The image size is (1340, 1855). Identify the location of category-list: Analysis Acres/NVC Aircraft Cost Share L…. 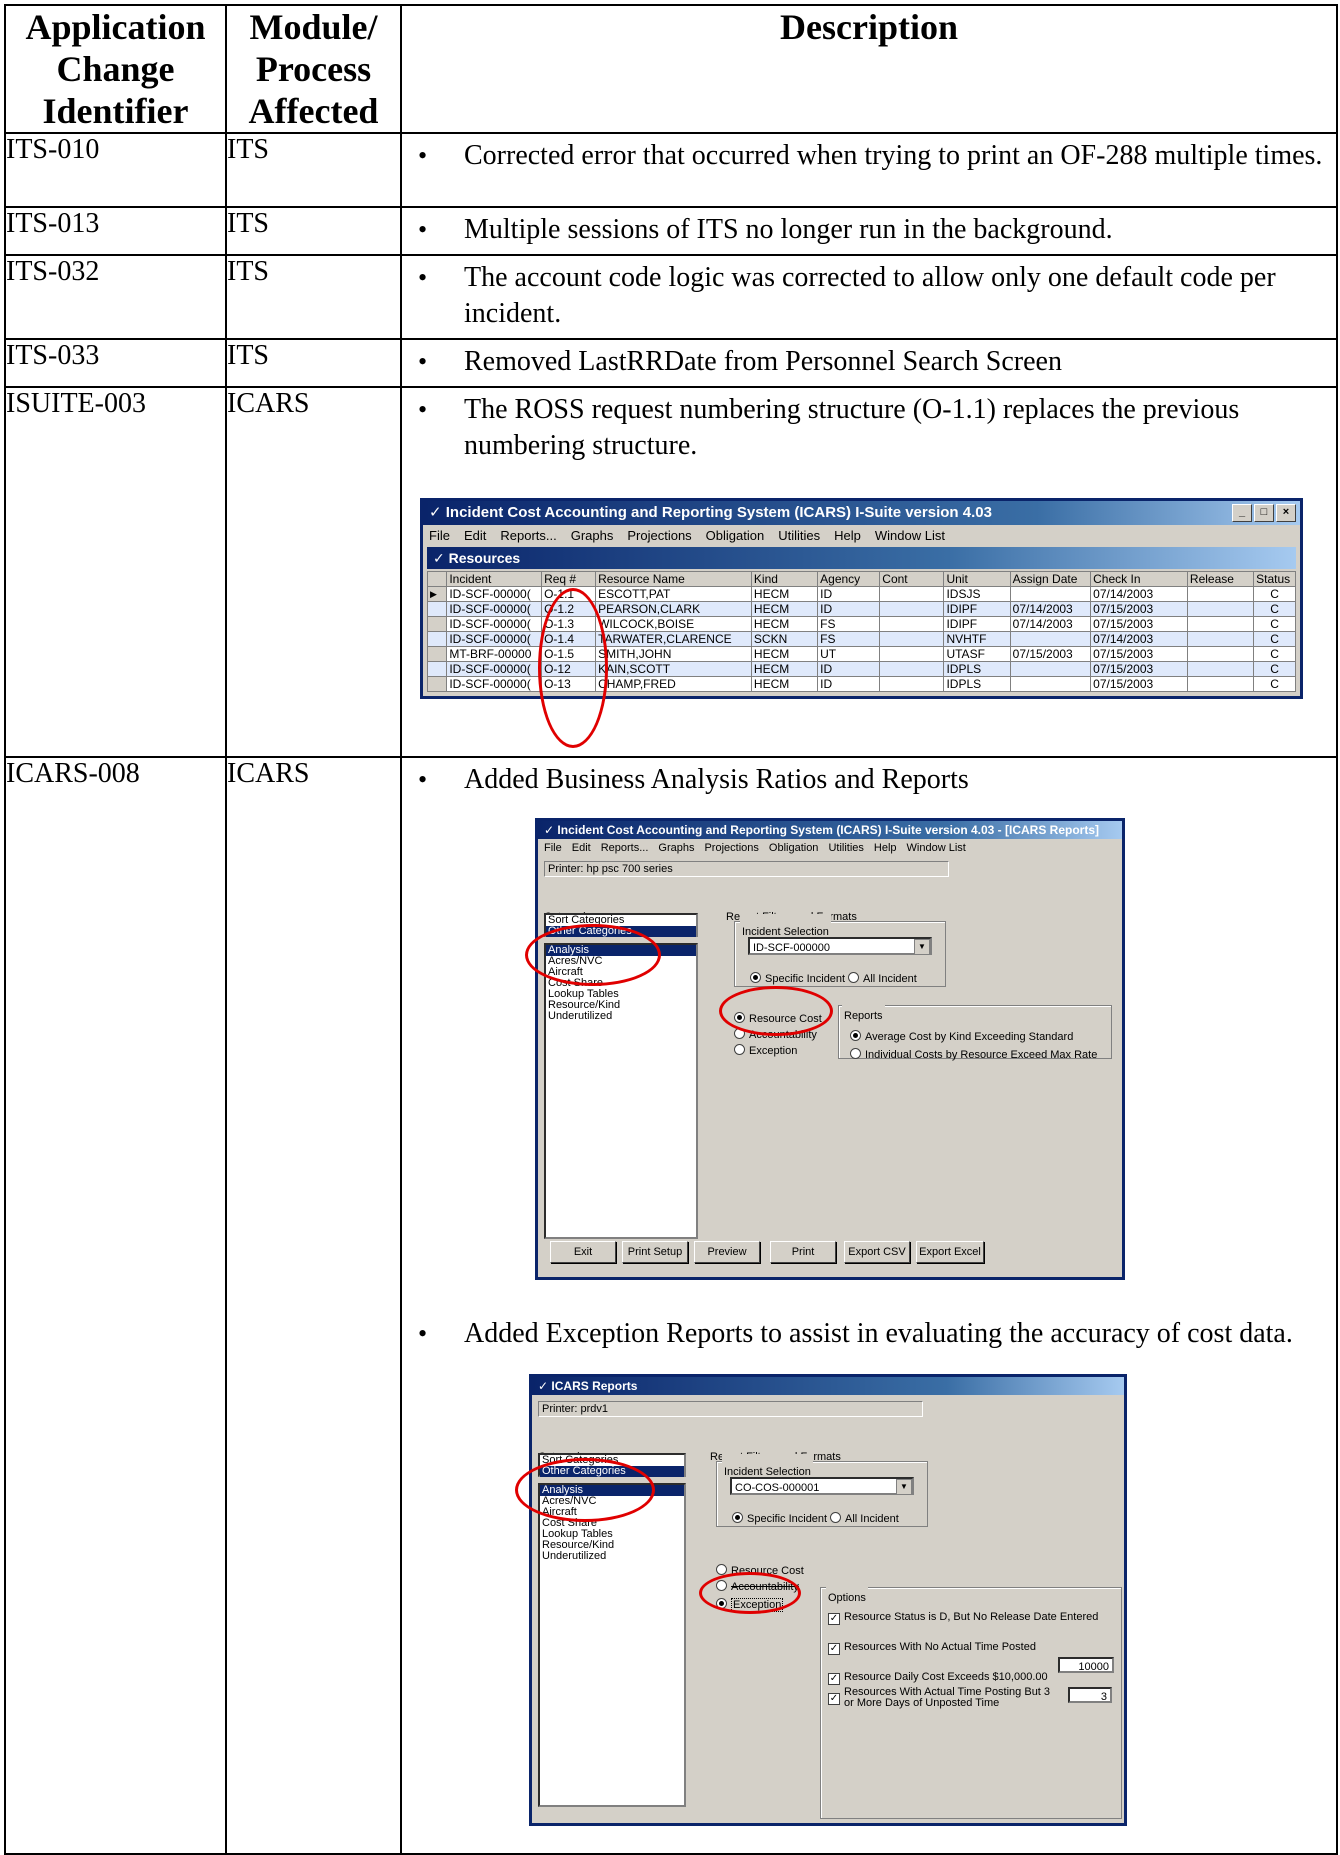
(621, 1091).